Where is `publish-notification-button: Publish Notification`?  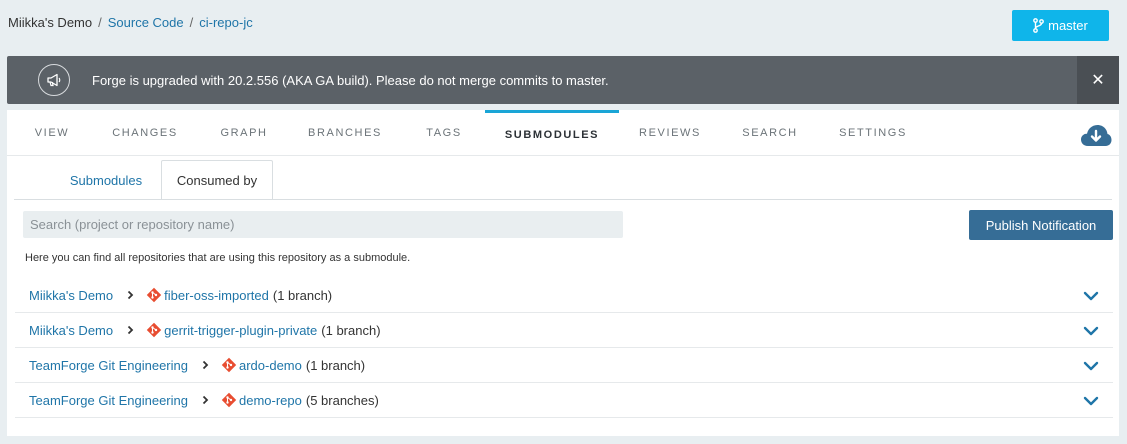 publish-notification-button: Publish Notification is located at coordinates (1041, 225).